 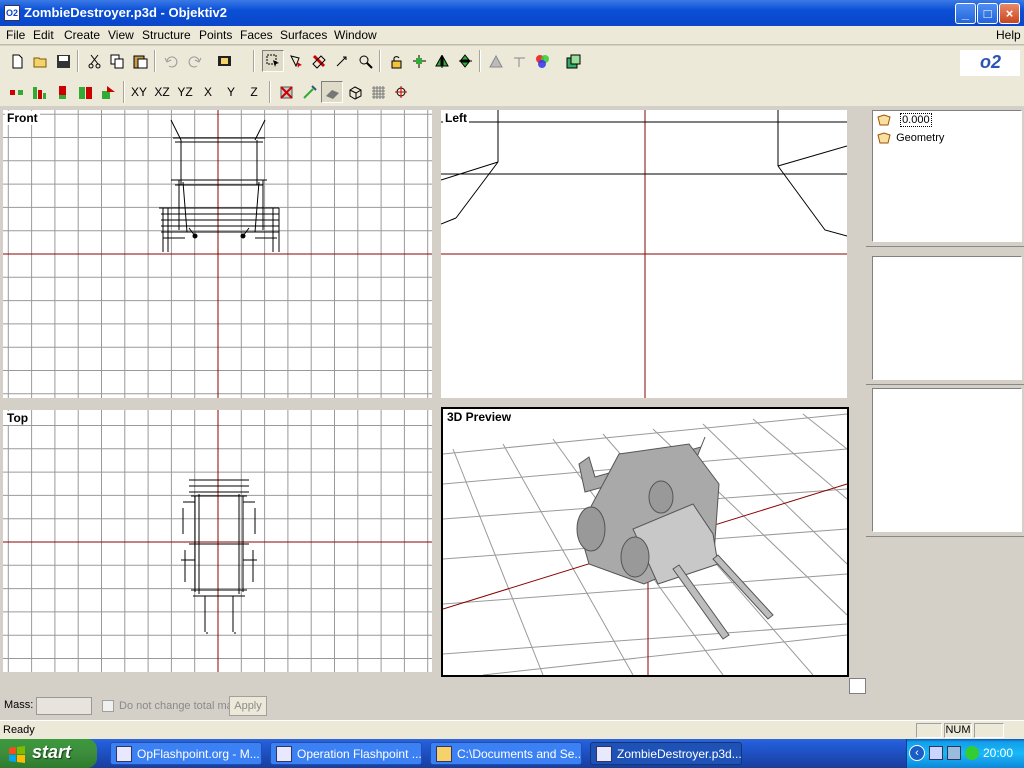 What do you see at coordinates (954, 753) in the screenshot?
I see `monitor-tray-icon` at bounding box center [954, 753].